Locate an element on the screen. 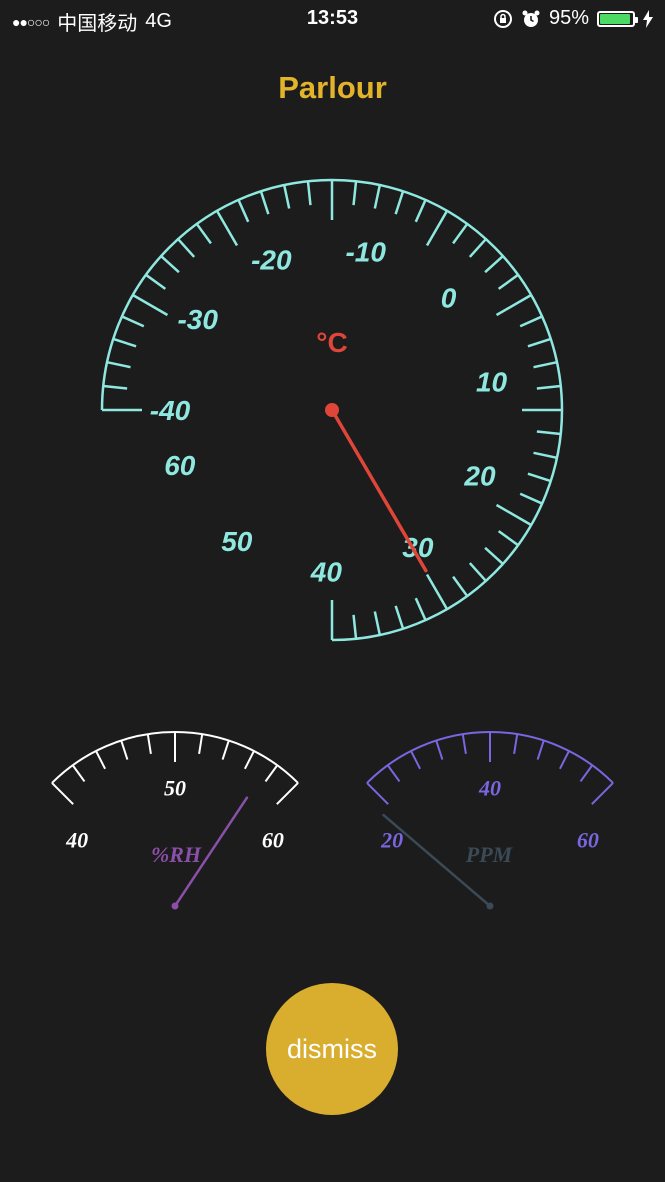 This screenshot has width=665, height=1182. ppm-label: 60 is located at coordinates (588, 840).